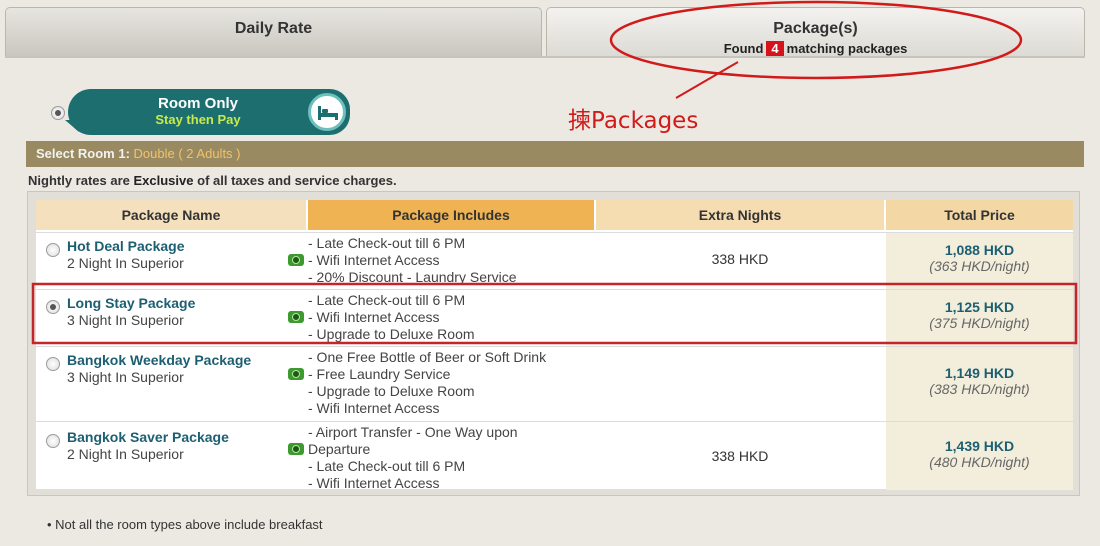 The image size is (1100, 546). Describe the element at coordinates (979, 446) in the screenshot. I see `total-price: 1,439 HKD` at that location.